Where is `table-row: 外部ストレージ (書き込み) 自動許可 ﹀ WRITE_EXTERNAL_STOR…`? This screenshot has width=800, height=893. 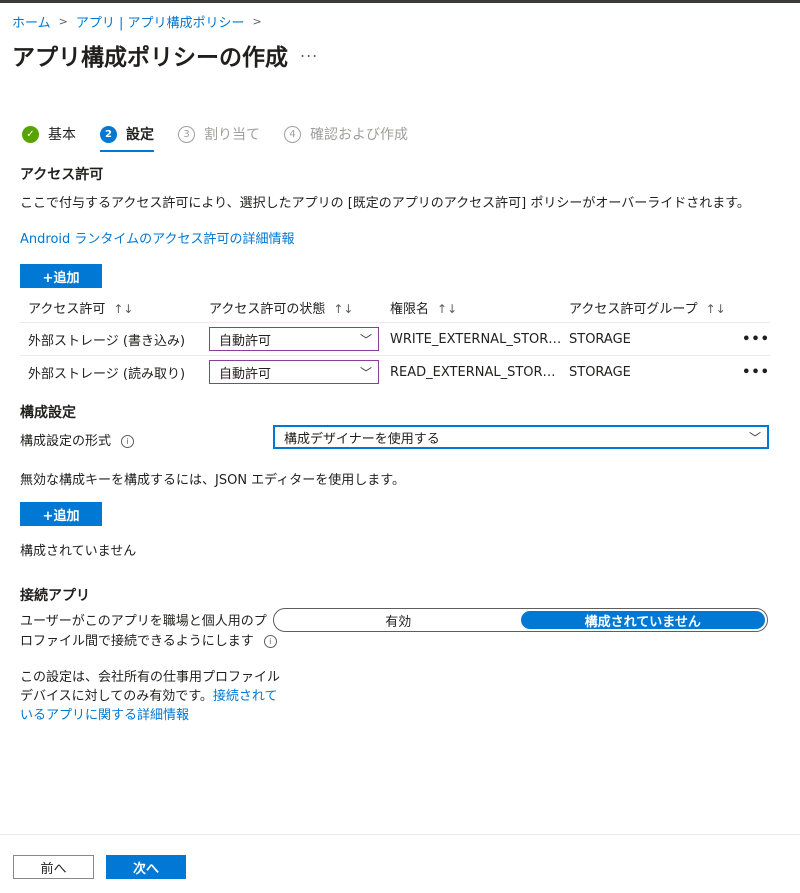
table-row: 外部ストレージ (書き込み) 自動許可 ﹀ WRITE_EXTERNAL_STOR… is located at coordinates (395, 338).